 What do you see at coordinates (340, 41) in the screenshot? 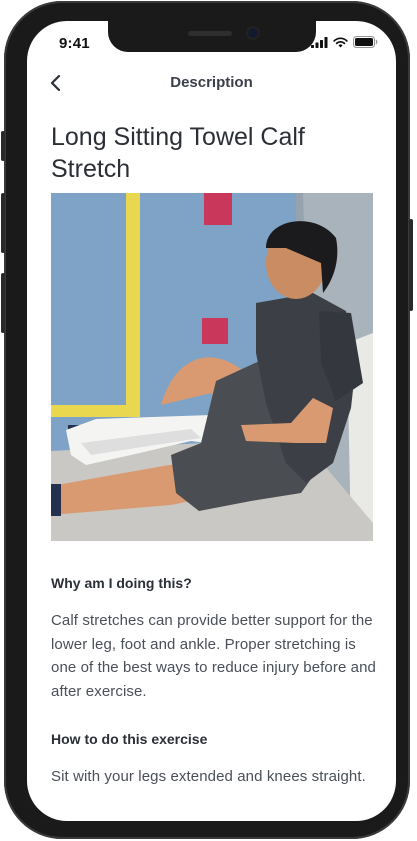
I see `wifi-icon` at bounding box center [340, 41].